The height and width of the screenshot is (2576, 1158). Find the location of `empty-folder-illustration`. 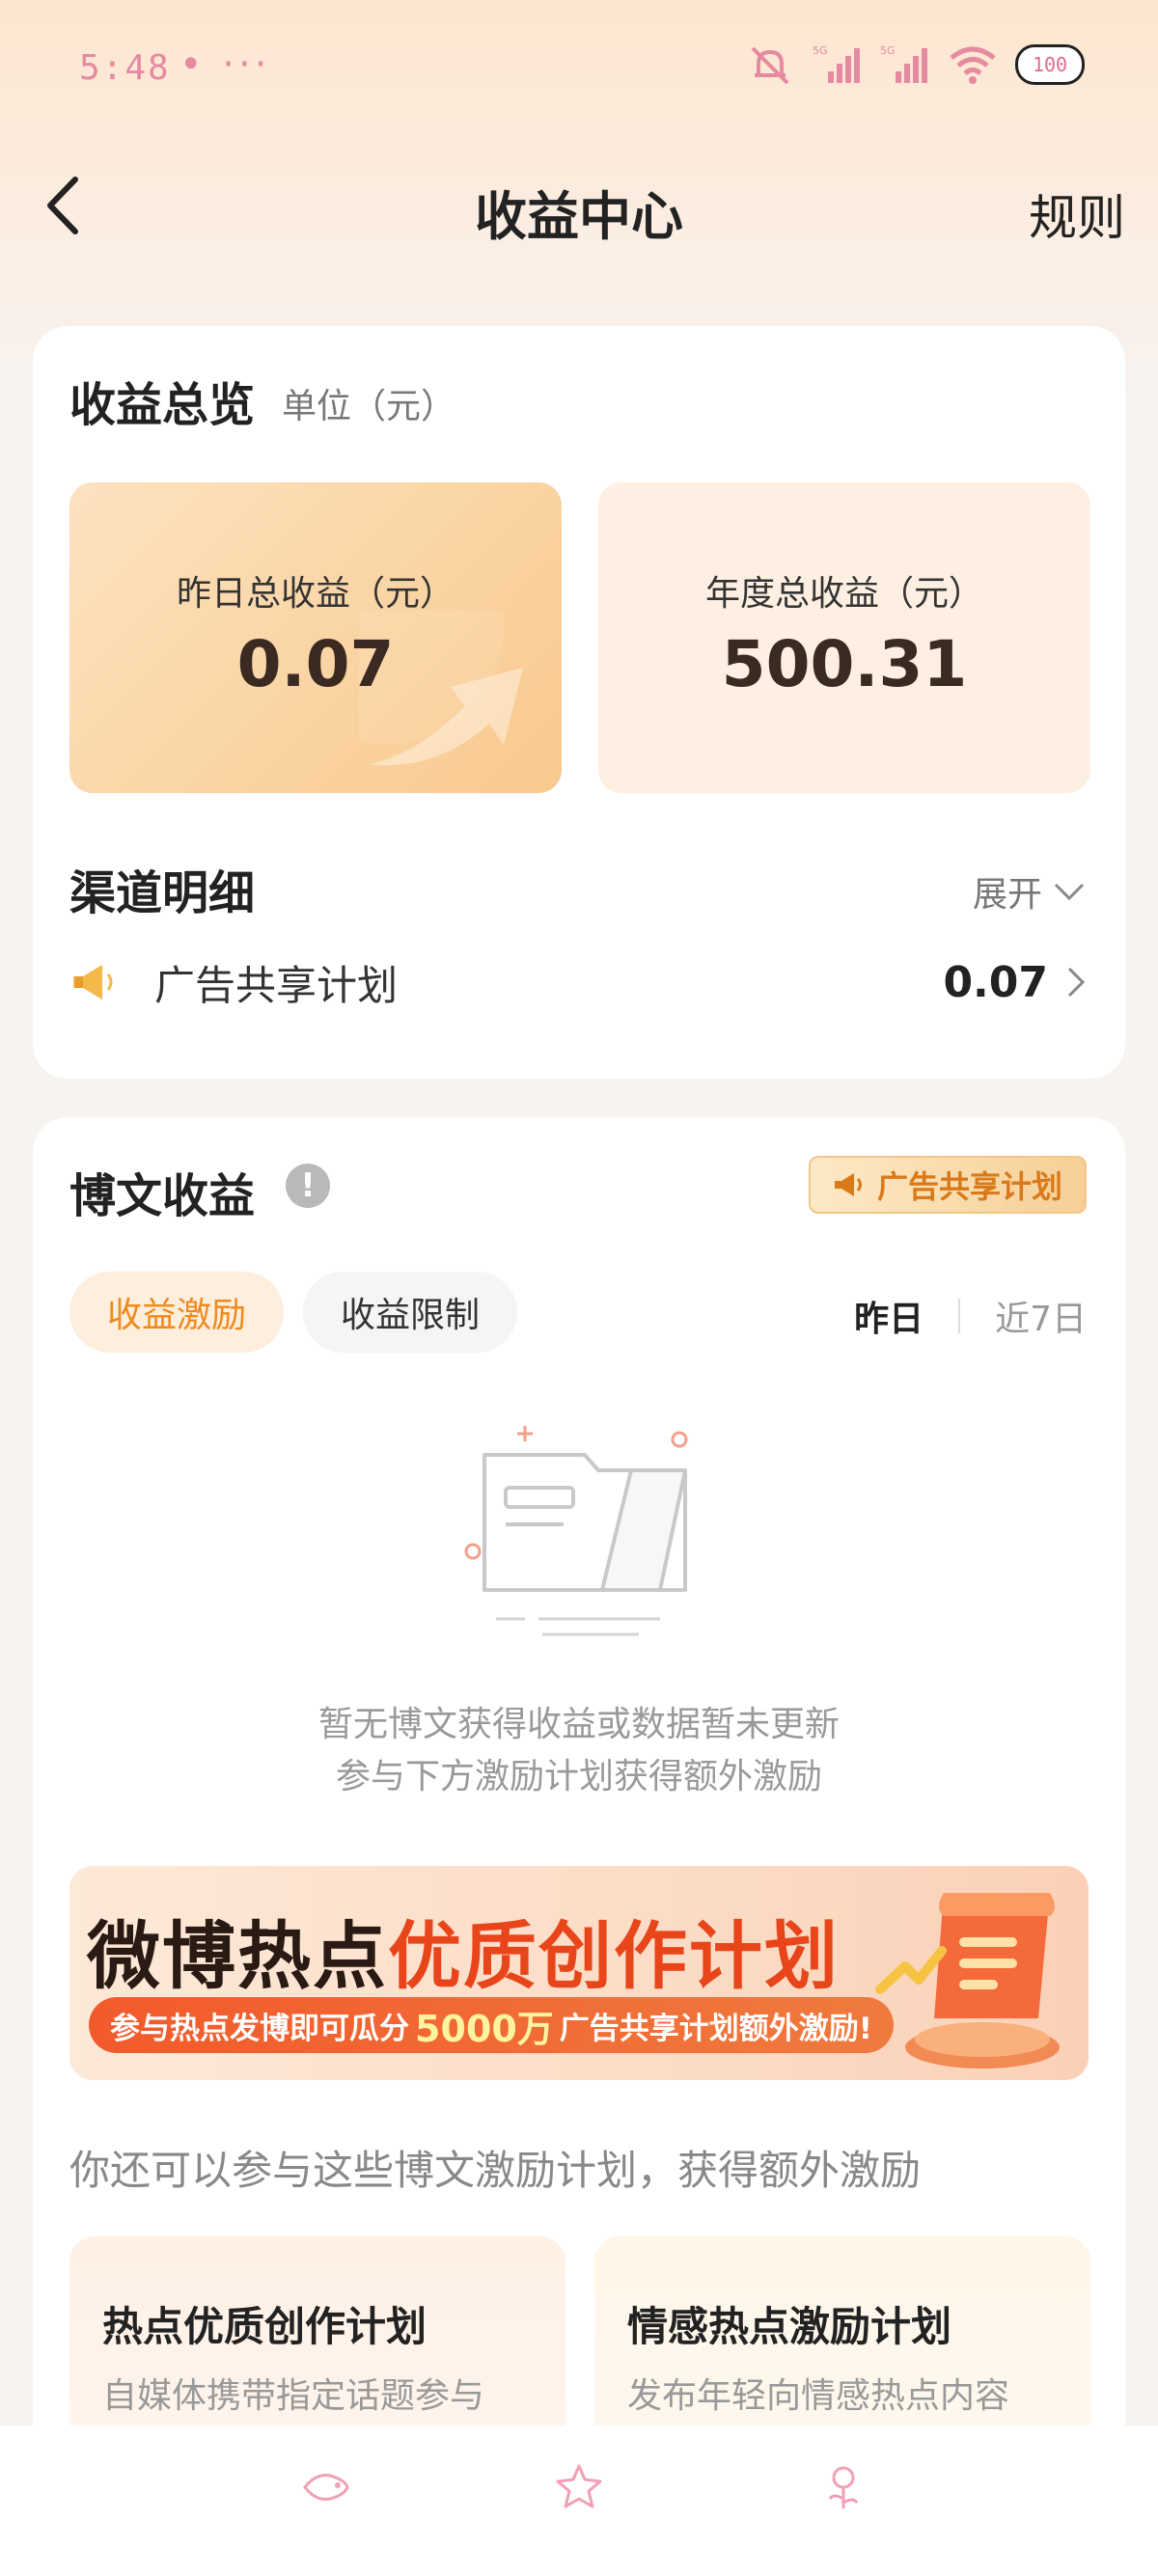

empty-folder-illustration is located at coordinates (576, 1531).